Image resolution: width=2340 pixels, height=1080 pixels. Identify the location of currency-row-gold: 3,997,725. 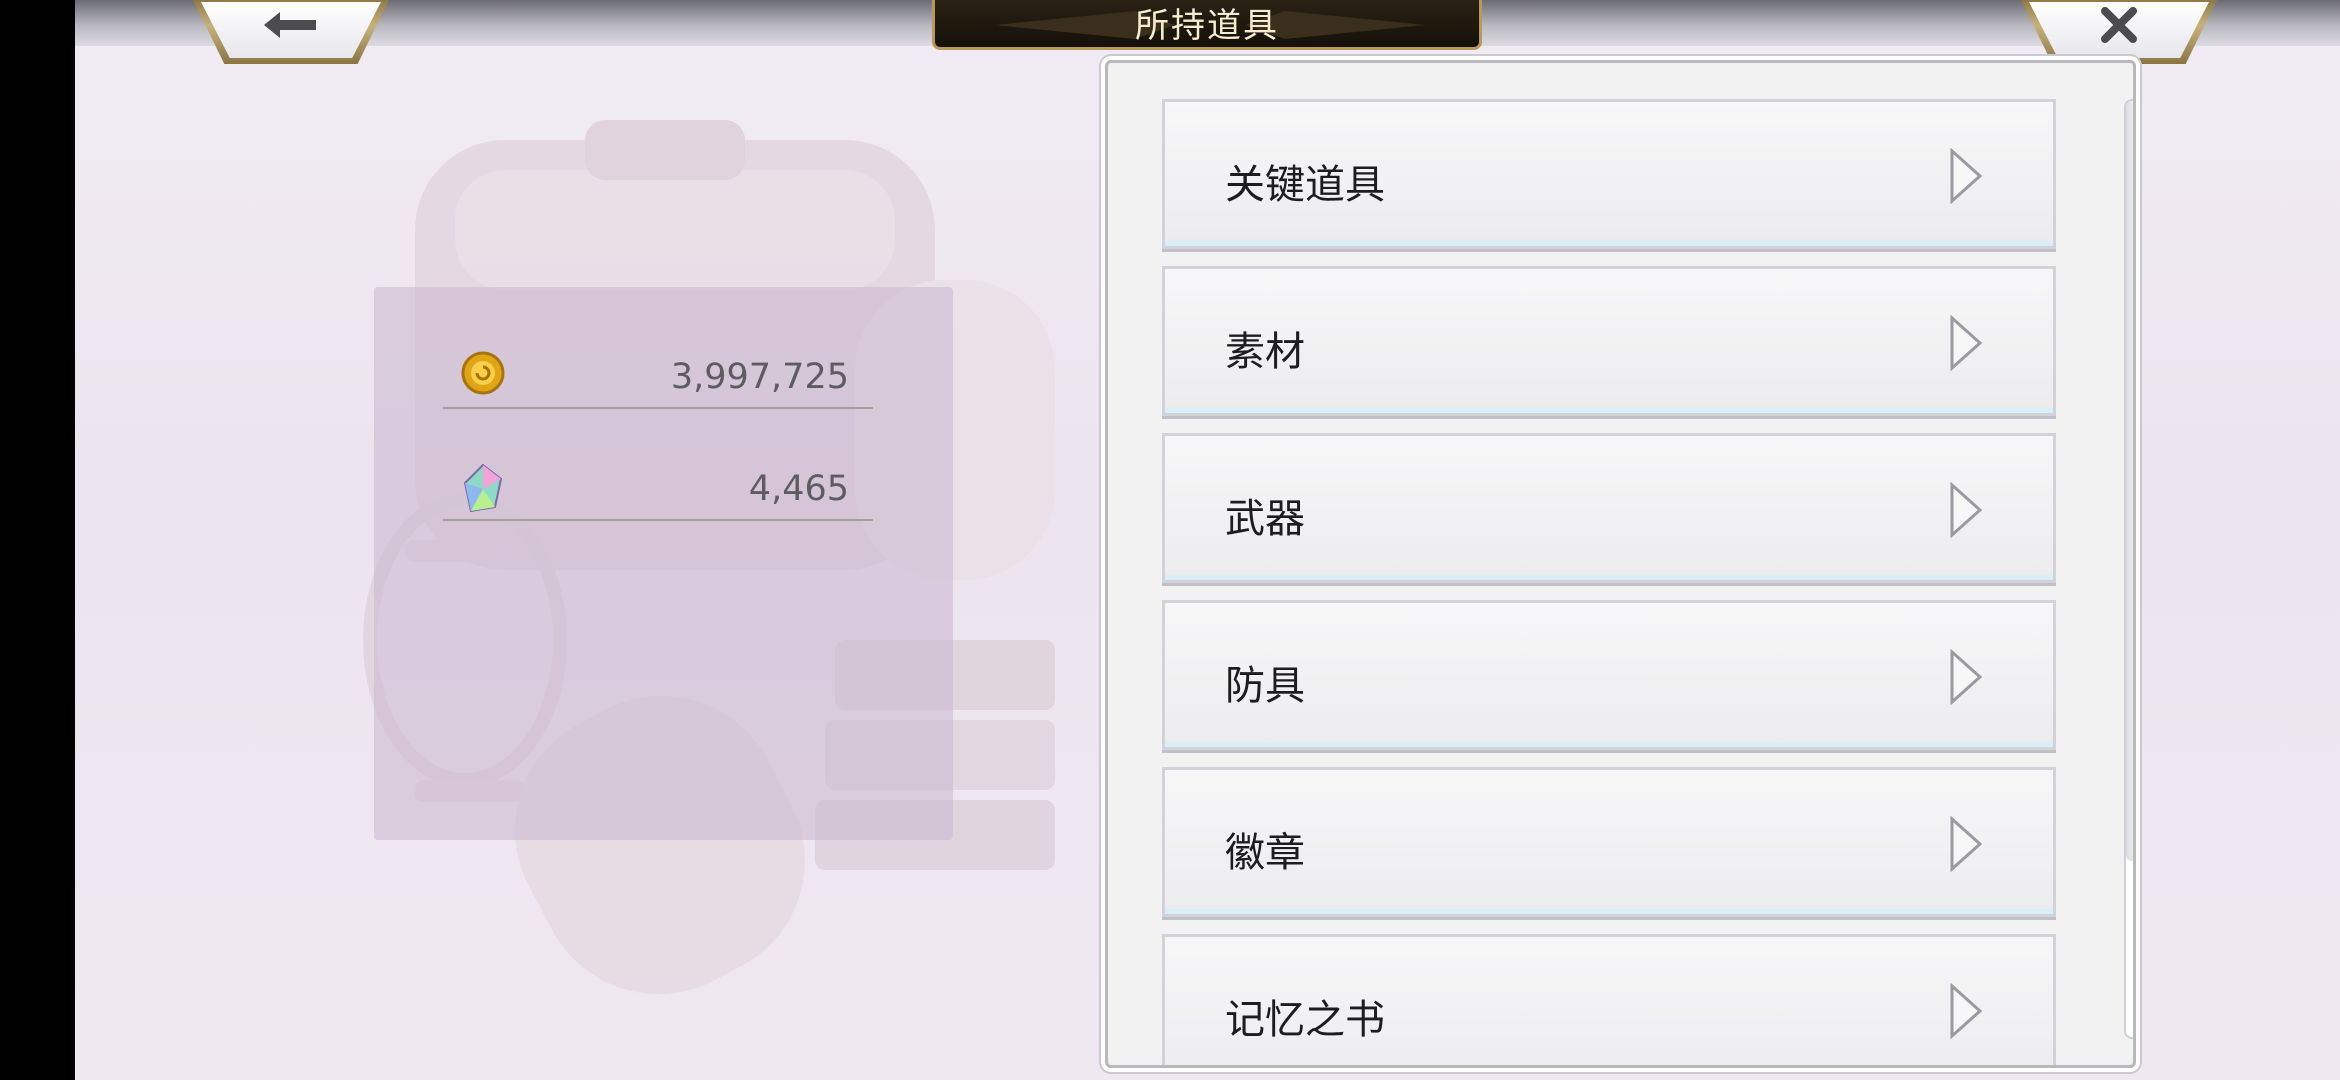
(658, 378).